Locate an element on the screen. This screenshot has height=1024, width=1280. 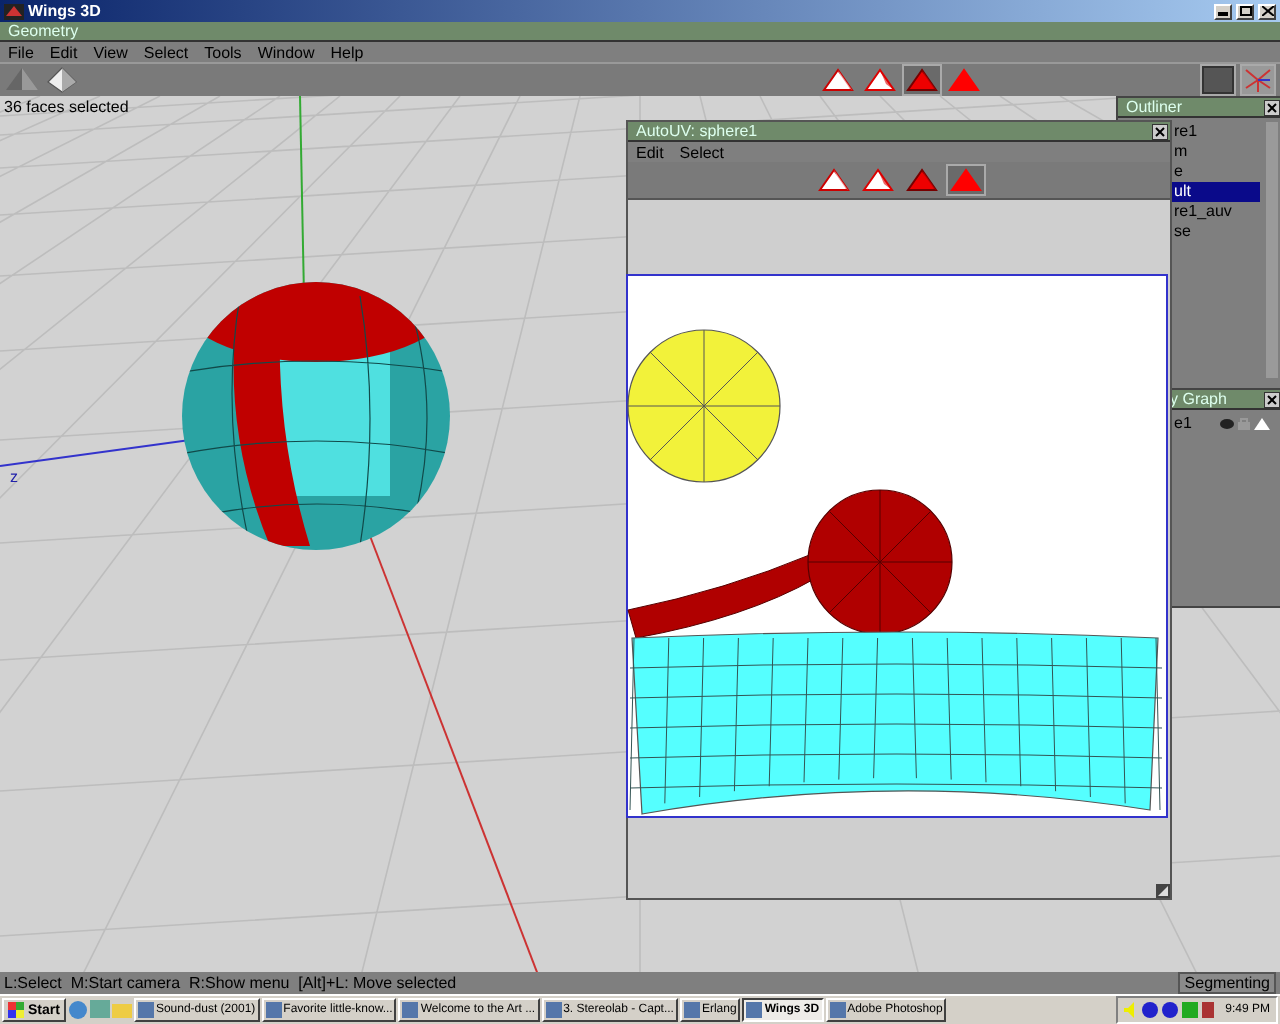
axis-label: z is located at coordinates (14, 477).